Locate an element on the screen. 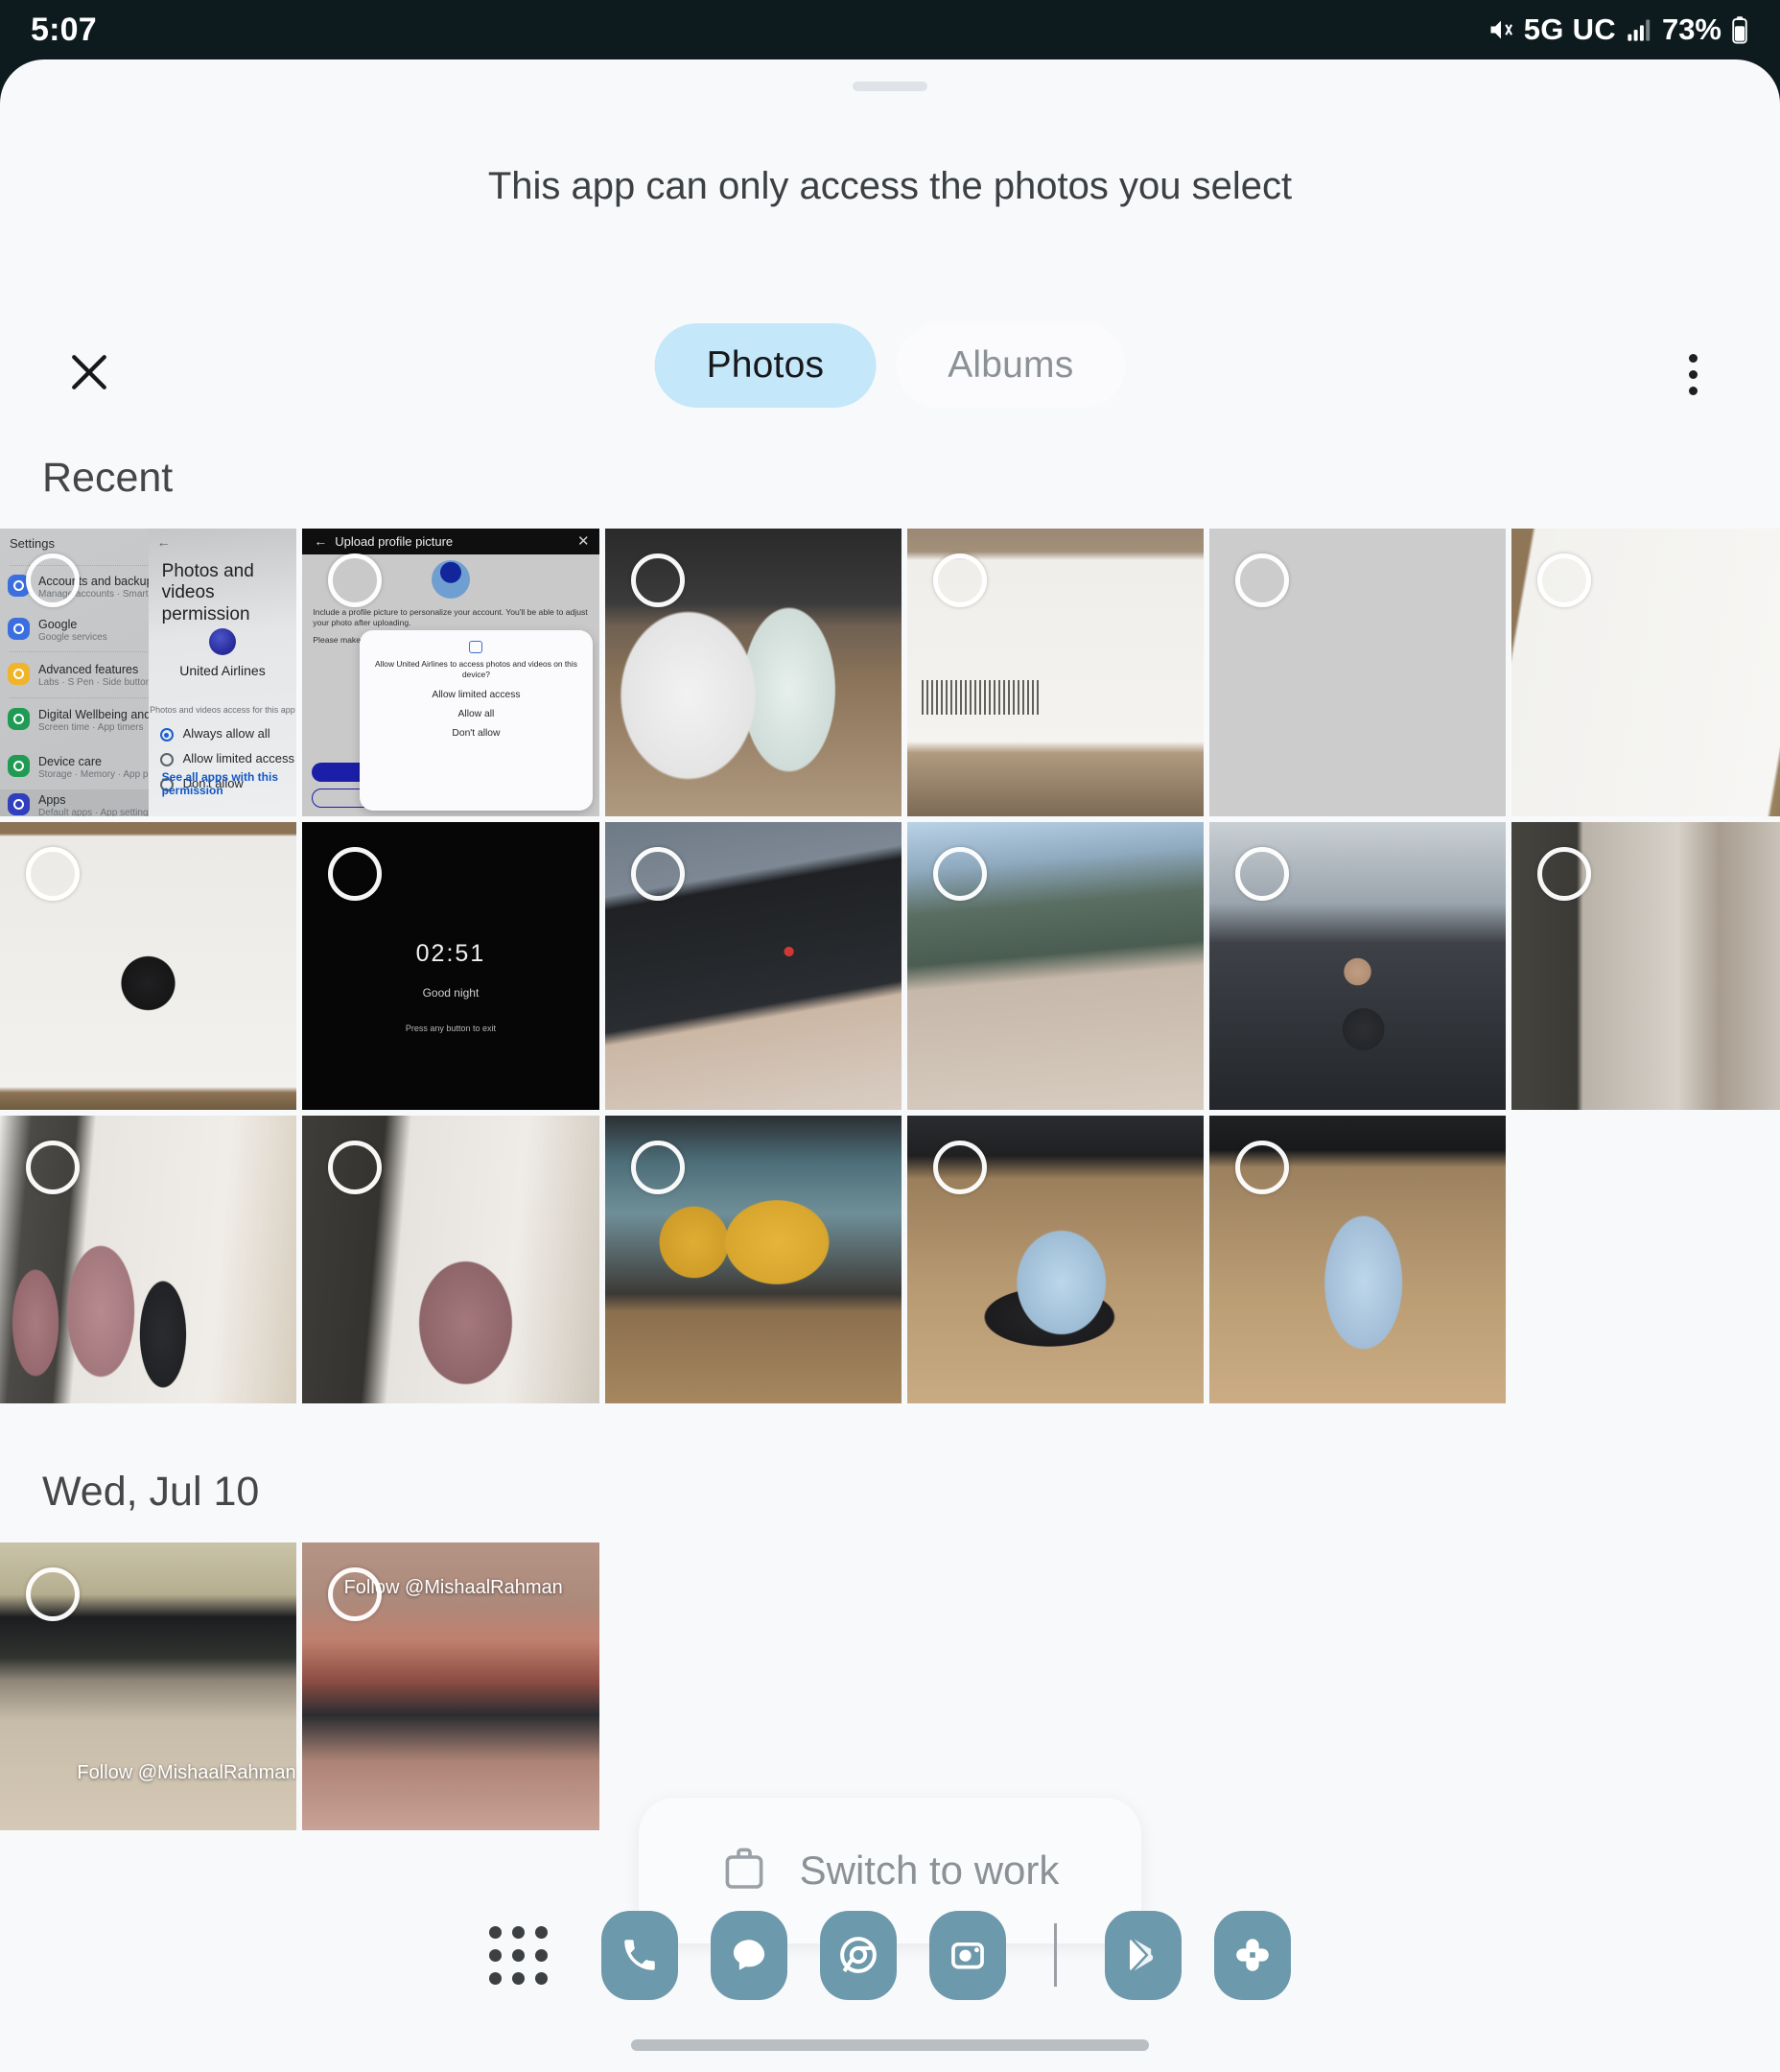 This screenshot has width=1780, height=2072. thumb-settings-title: Settings is located at coordinates (32, 543).